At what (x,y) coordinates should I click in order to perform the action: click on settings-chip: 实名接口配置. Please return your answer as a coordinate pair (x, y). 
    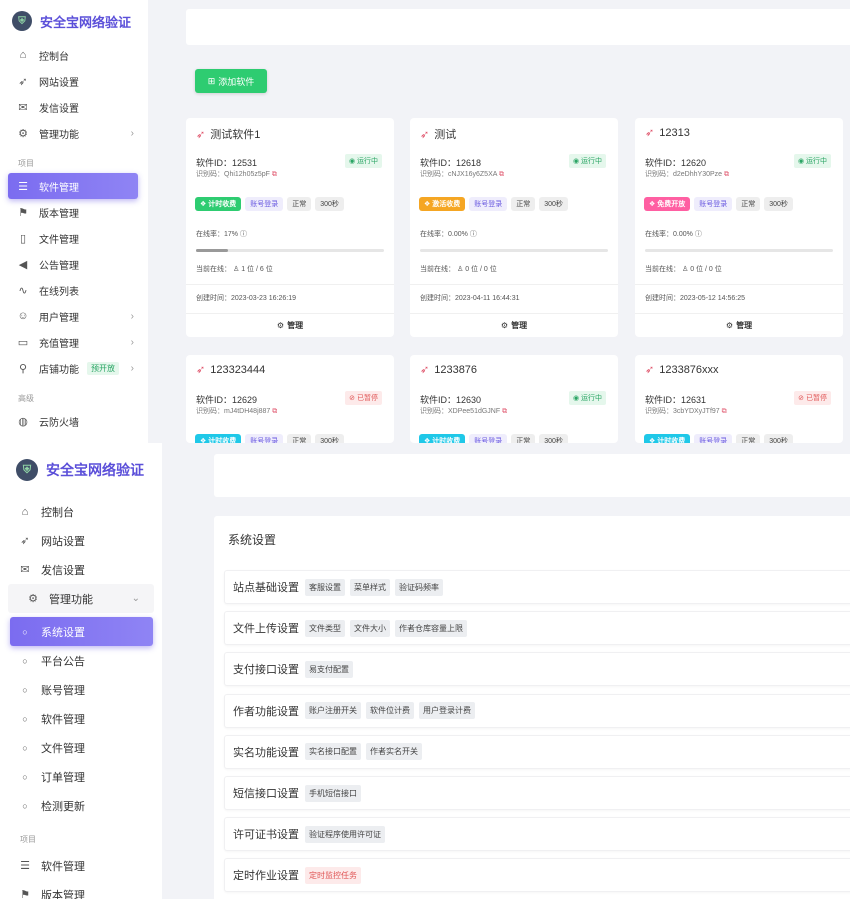
    Looking at the image, I should click on (333, 752).